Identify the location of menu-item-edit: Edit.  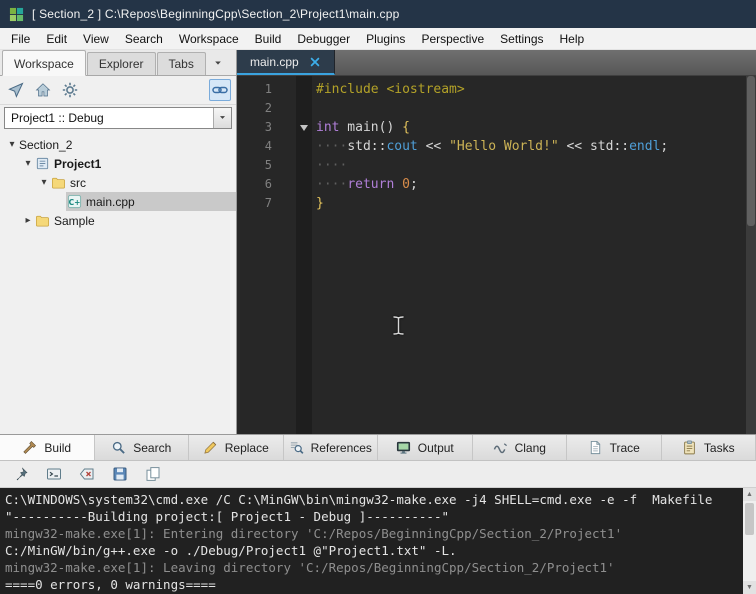
(56, 39).